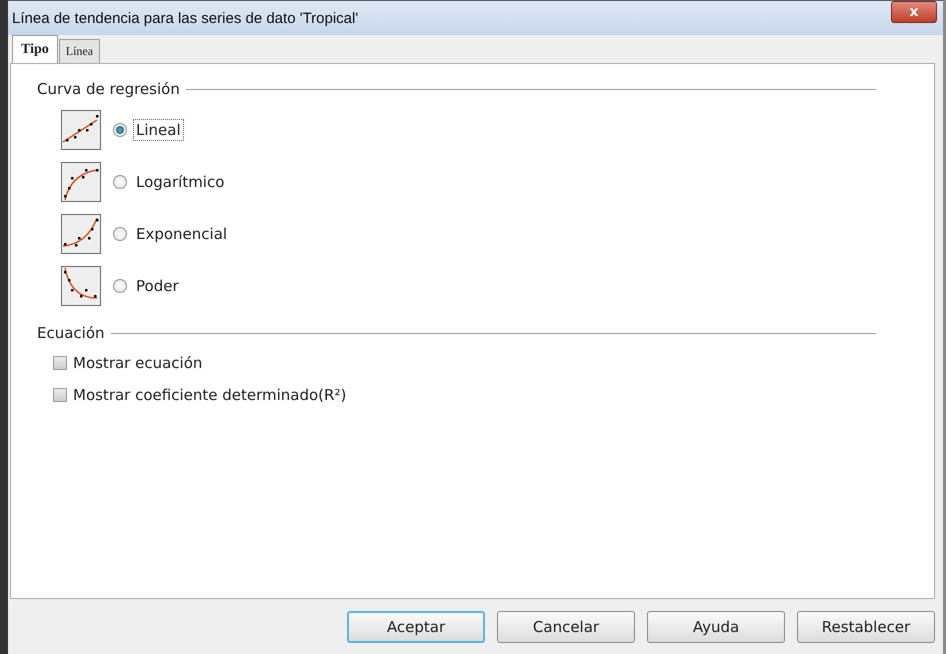 This screenshot has height=654, width=946. What do you see at coordinates (566, 627) in the screenshot?
I see `dialog-button: Cancelar` at bounding box center [566, 627].